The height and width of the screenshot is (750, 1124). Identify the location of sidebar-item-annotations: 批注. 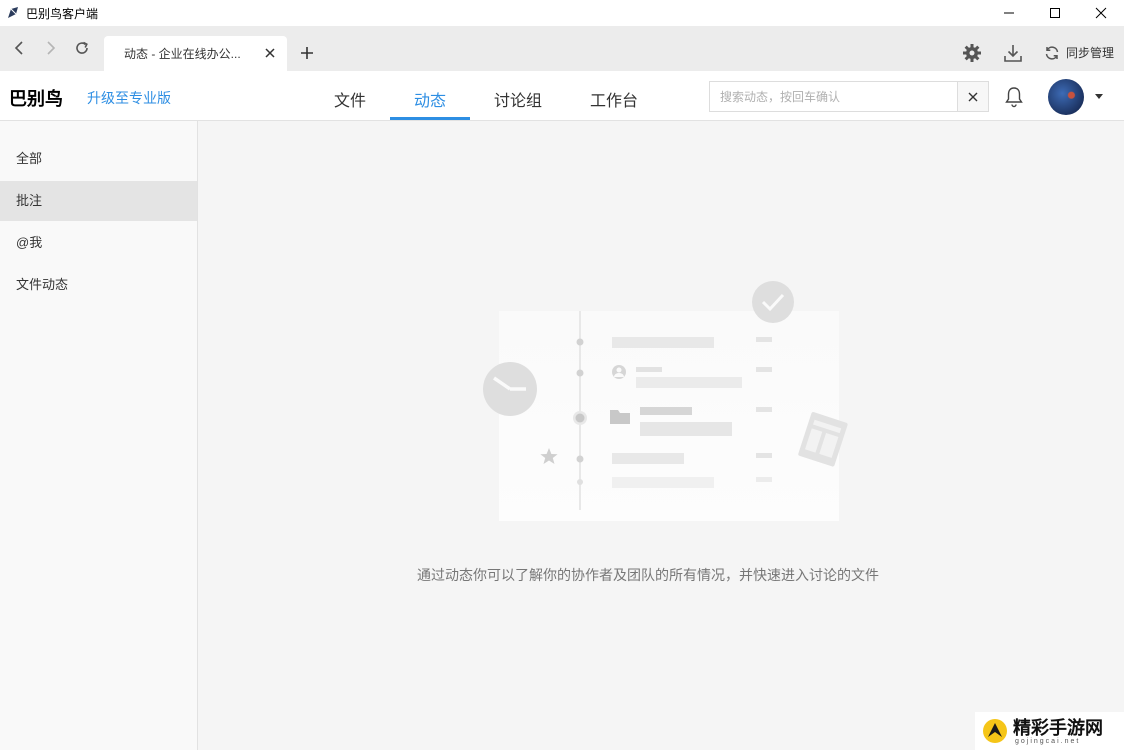
(98, 201).